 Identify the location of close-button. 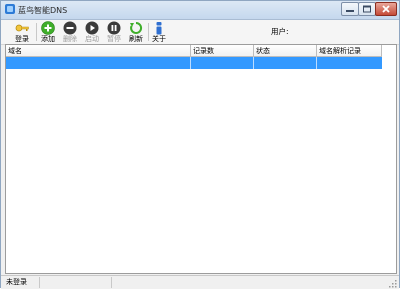
(386, 9).